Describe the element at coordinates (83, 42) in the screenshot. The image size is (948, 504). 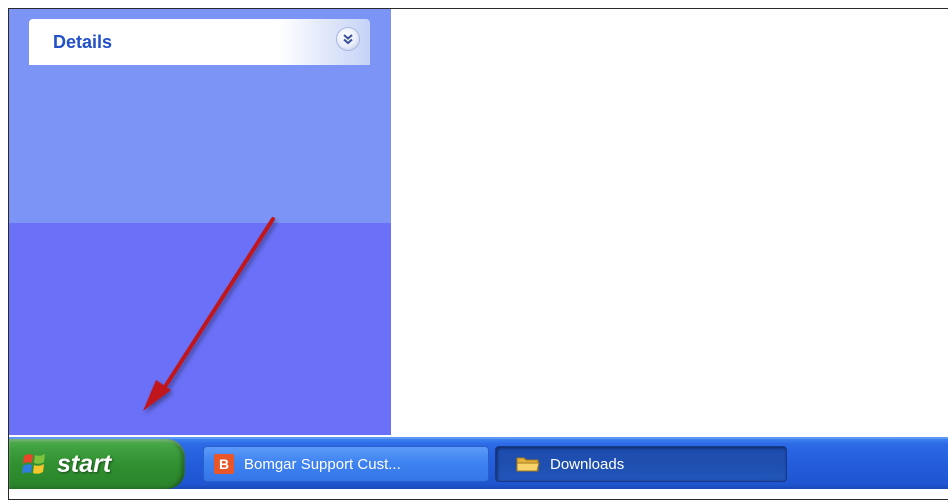
I see `details-title: Details` at that location.